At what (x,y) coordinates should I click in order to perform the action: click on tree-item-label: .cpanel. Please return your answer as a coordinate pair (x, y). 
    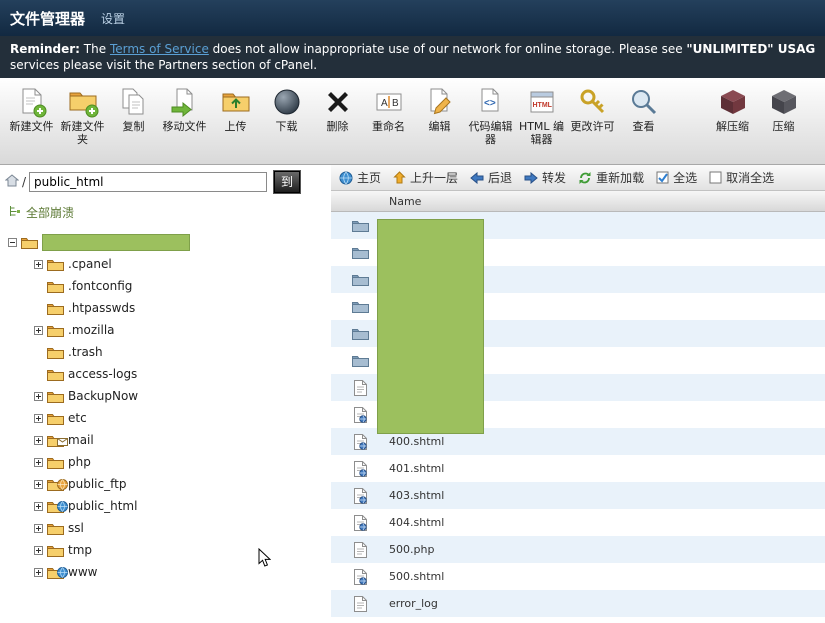
    Looking at the image, I should click on (90, 264).